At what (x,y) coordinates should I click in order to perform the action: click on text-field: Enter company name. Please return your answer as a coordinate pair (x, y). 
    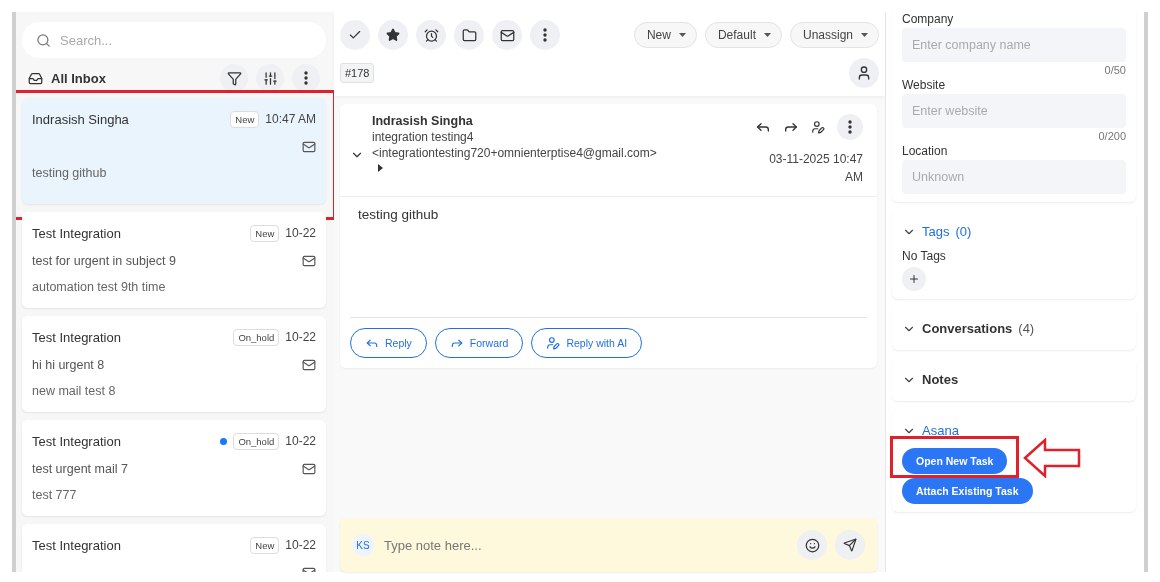
    Looking at the image, I should click on (1014, 45).